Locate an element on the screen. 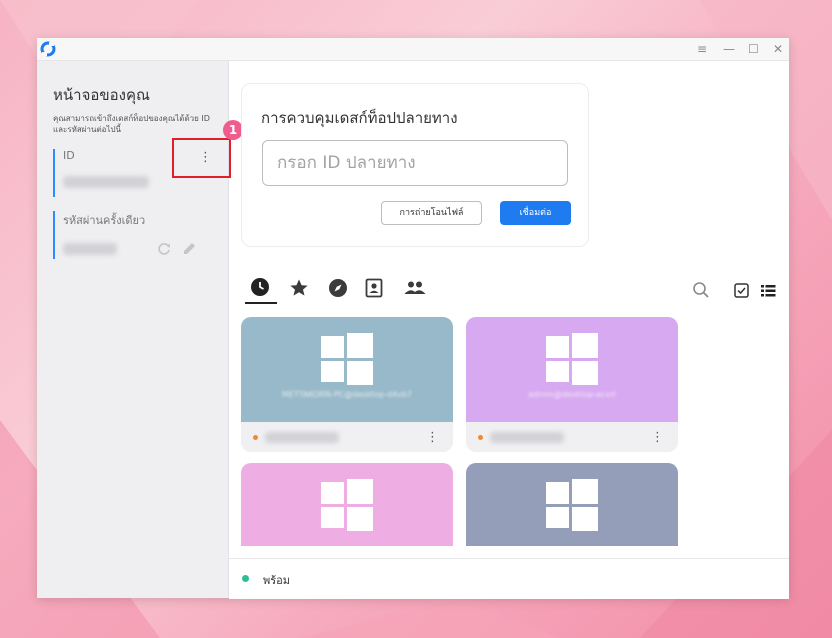  peer-name: admin@desktop-ecvrl is located at coordinates (572, 394).